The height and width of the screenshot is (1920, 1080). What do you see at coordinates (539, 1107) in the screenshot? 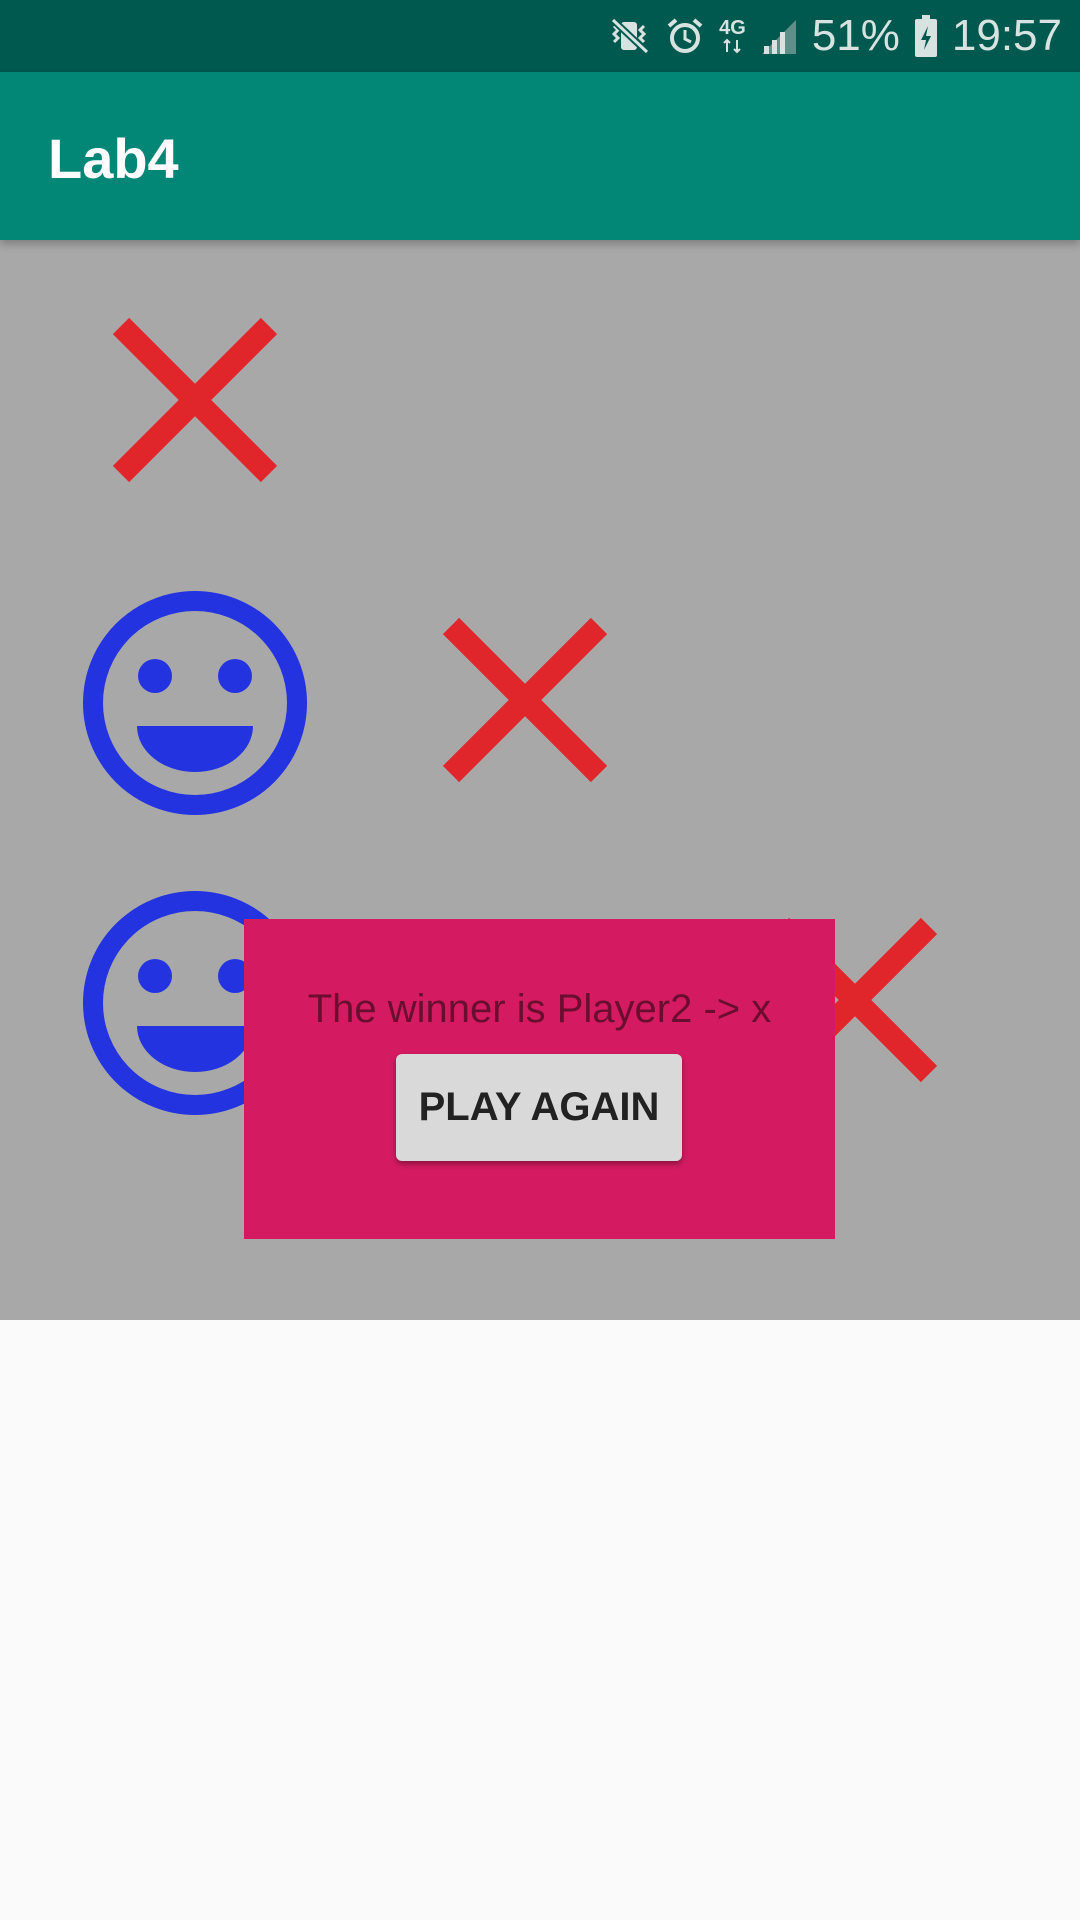
I see `play-again-button: PLAY AGAIN` at bounding box center [539, 1107].